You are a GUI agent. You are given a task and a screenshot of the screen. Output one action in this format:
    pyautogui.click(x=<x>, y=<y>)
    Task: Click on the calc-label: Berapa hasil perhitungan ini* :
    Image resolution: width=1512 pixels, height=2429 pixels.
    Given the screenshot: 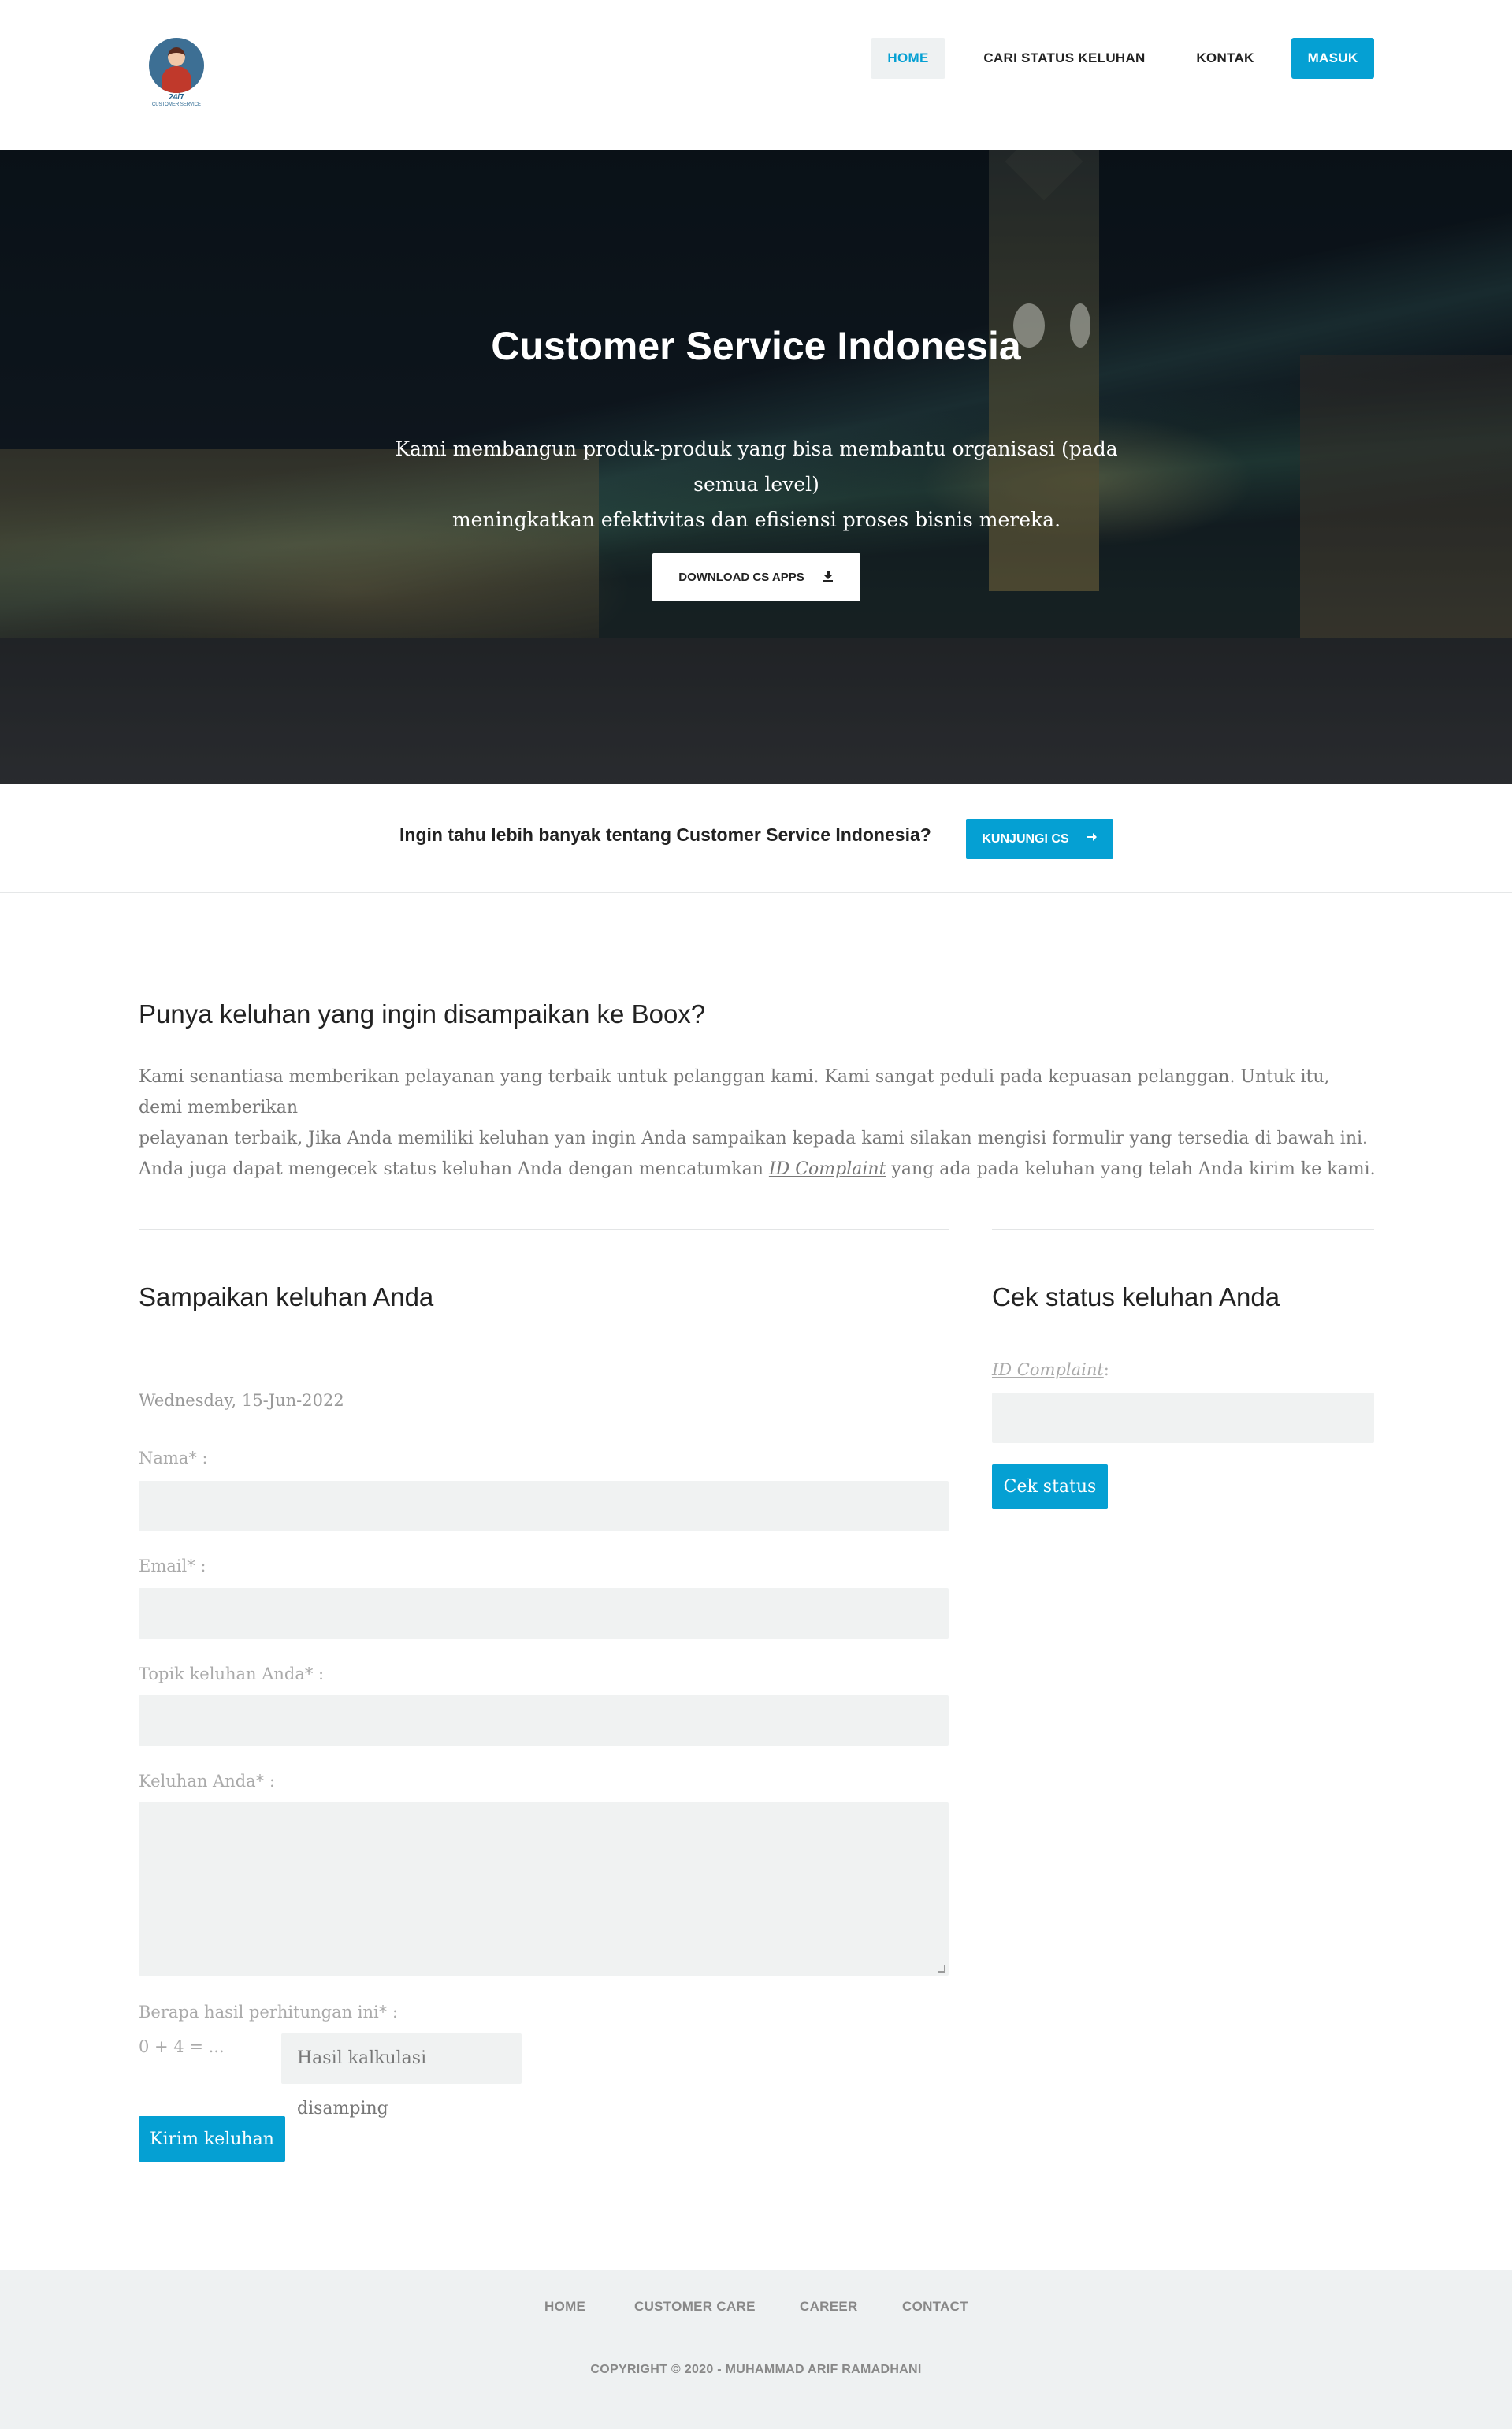 What is the action you would take?
    pyautogui.click(x=268, y=2013)
    